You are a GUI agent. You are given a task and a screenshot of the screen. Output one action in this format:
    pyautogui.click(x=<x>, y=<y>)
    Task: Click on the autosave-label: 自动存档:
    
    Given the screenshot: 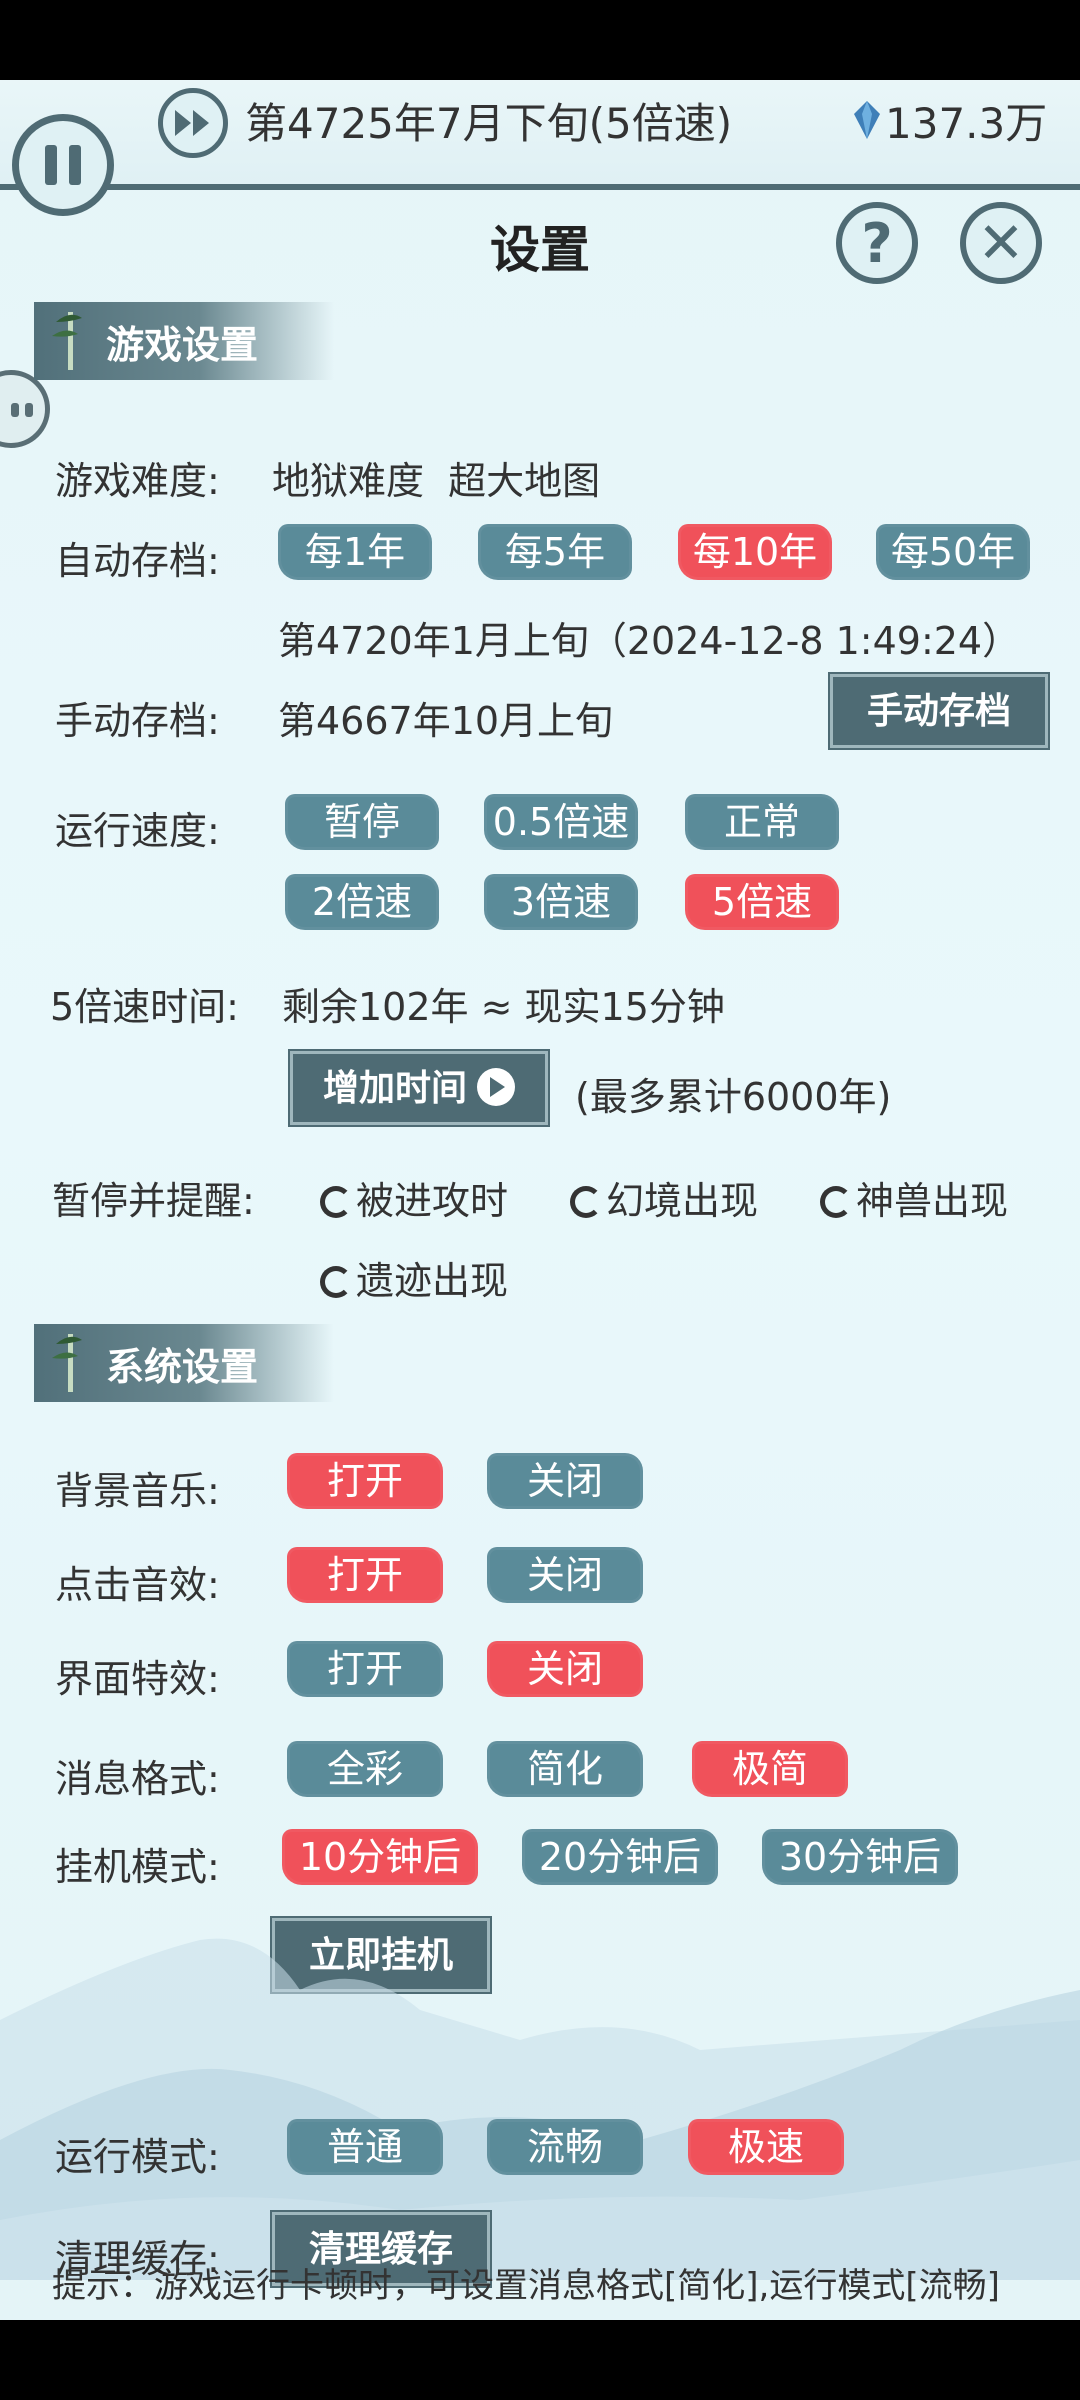 What is the action you would take?
    pyautogui.click(x=137, y=561)
    